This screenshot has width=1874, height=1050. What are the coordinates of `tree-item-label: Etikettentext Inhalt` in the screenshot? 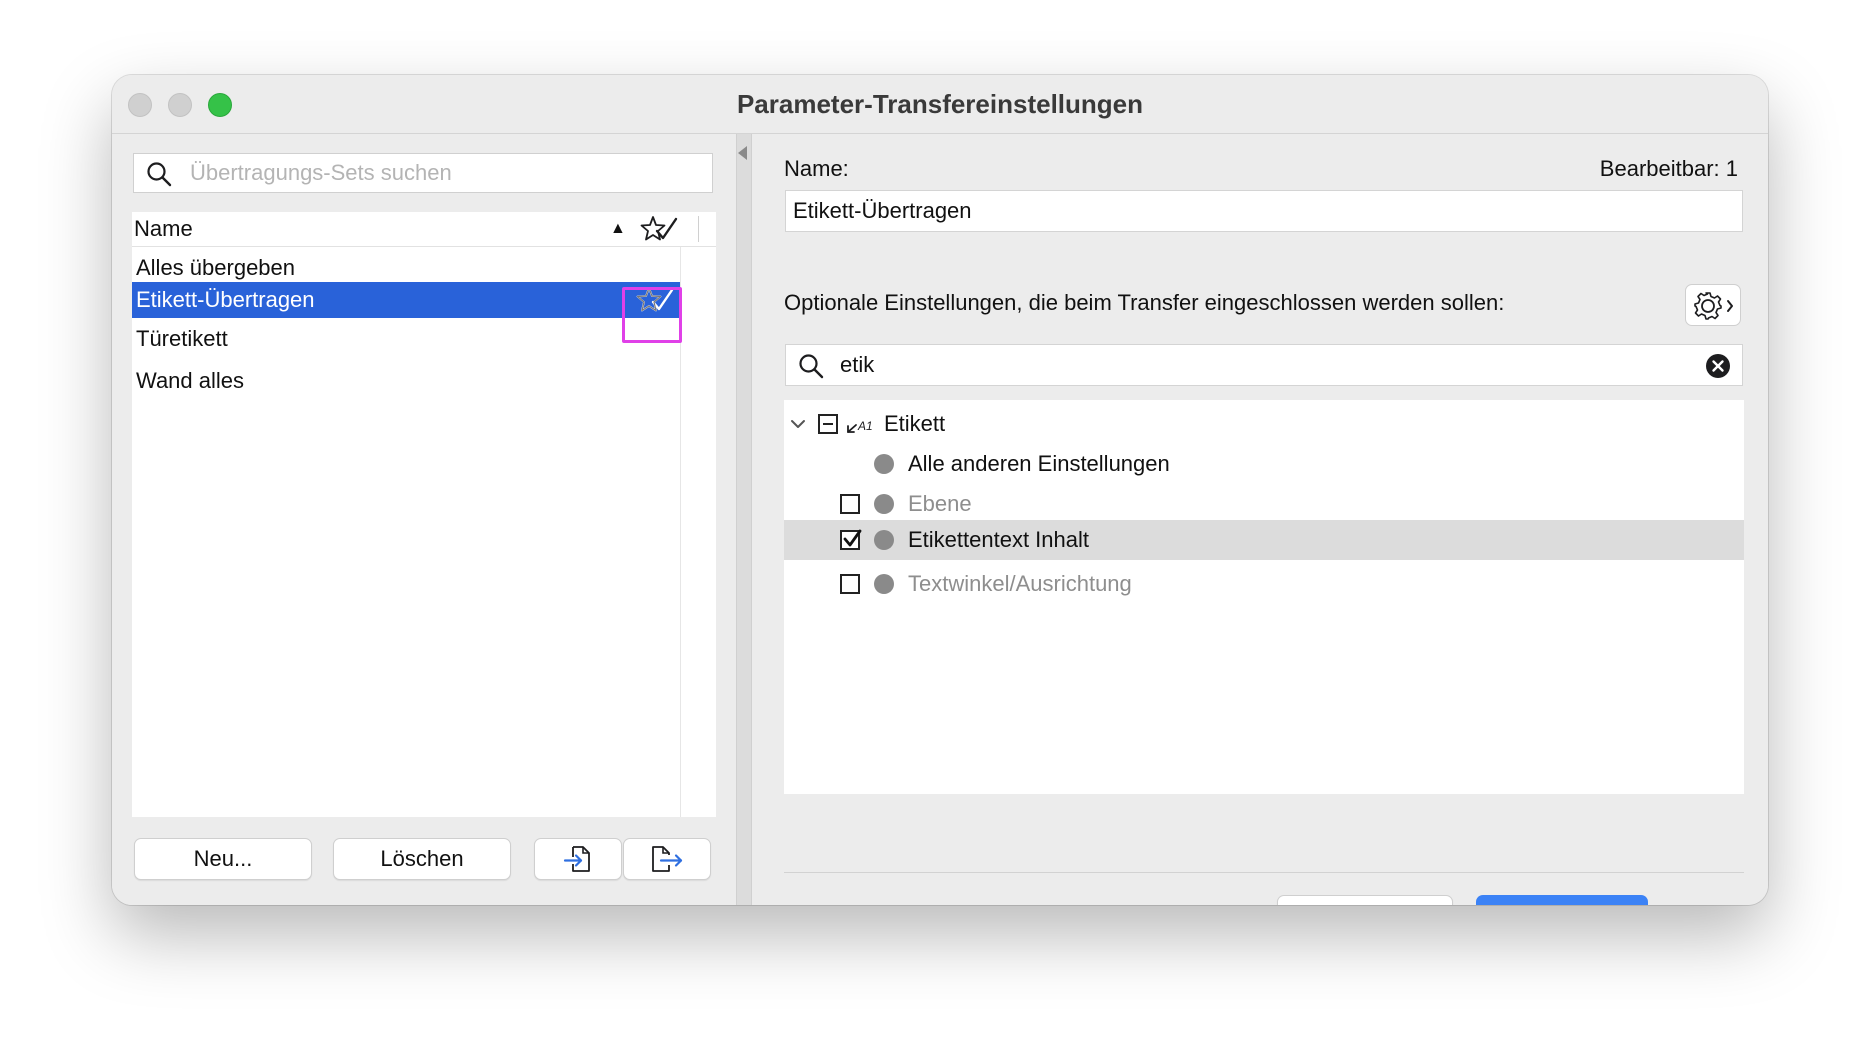 It's located at (998, 539).